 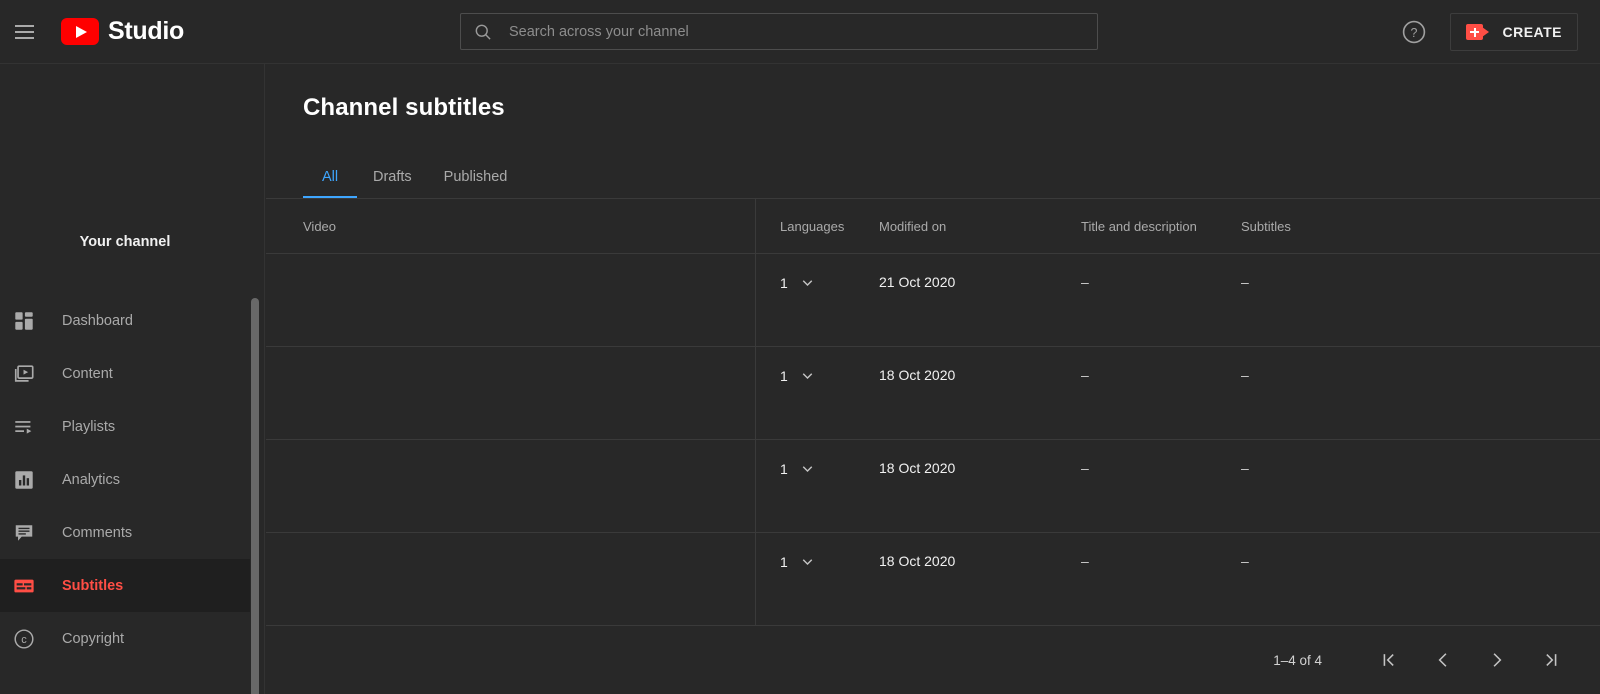 I want to click on page-title: Channel subtitles, so click(x=404, y=107).